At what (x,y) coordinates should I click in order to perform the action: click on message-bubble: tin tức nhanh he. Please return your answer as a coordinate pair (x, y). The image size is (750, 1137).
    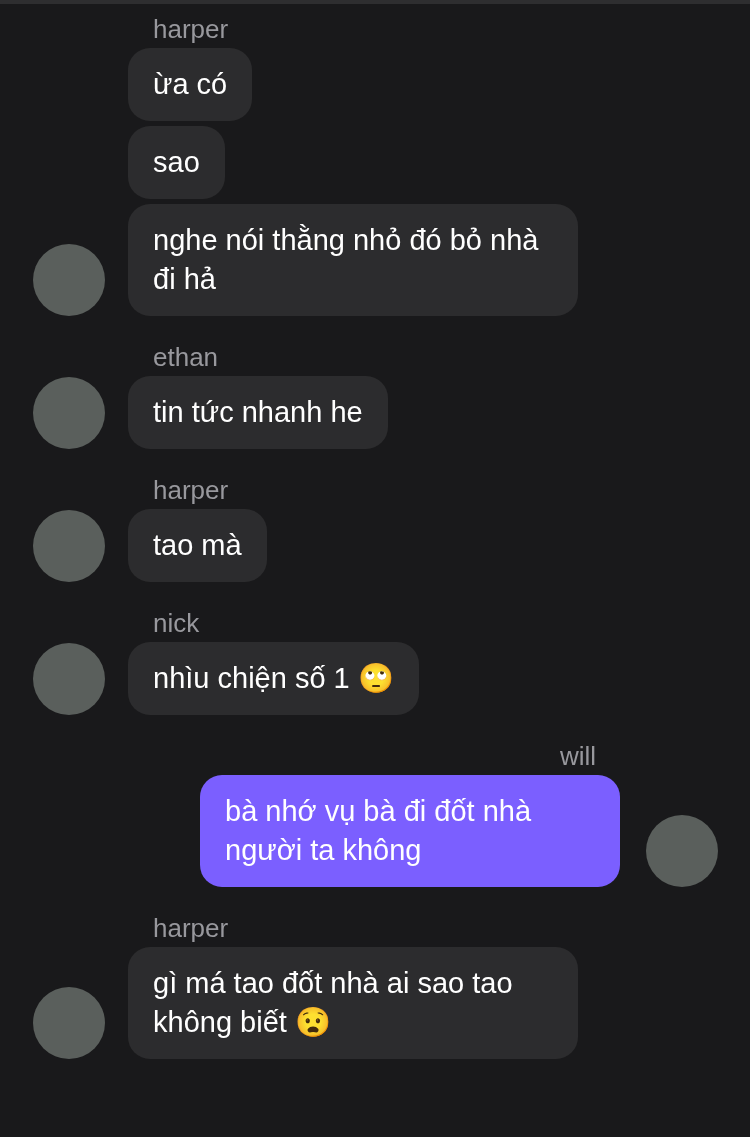
    Looking at the image, I should click on (258, 412).